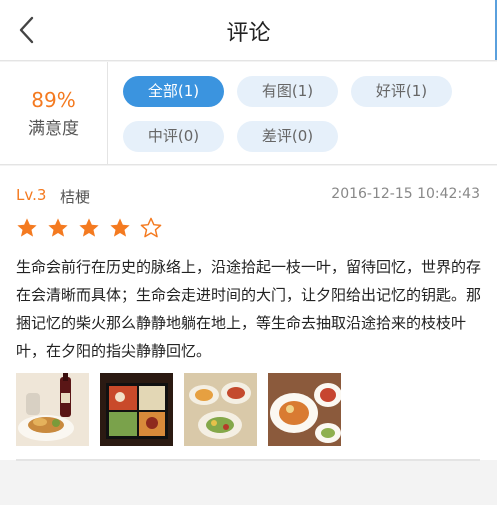 Image resolution: width=497 pixels, height=505 pixels. What do you see at coordinates (287, 91) in the screenshot?
I see `filter-with-photo: 有图(1)` at bounding box center [287, 91].